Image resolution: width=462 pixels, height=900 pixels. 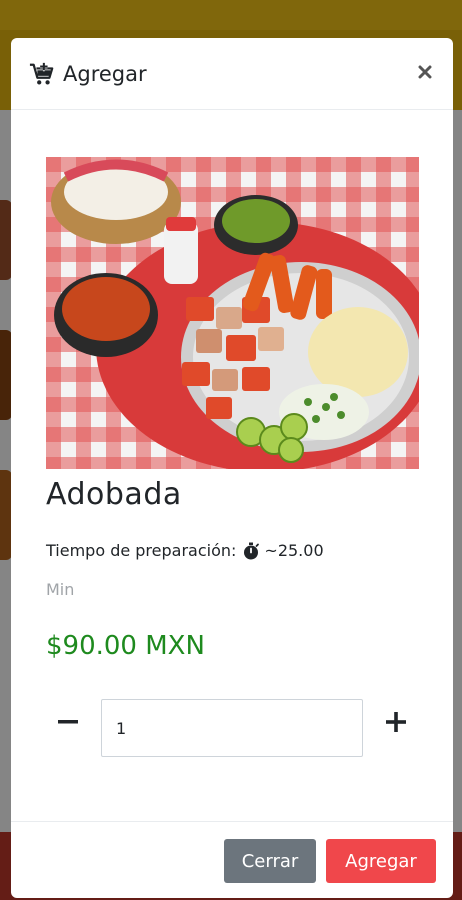 I want to click on minus-icon, so click(x=68, y=722).